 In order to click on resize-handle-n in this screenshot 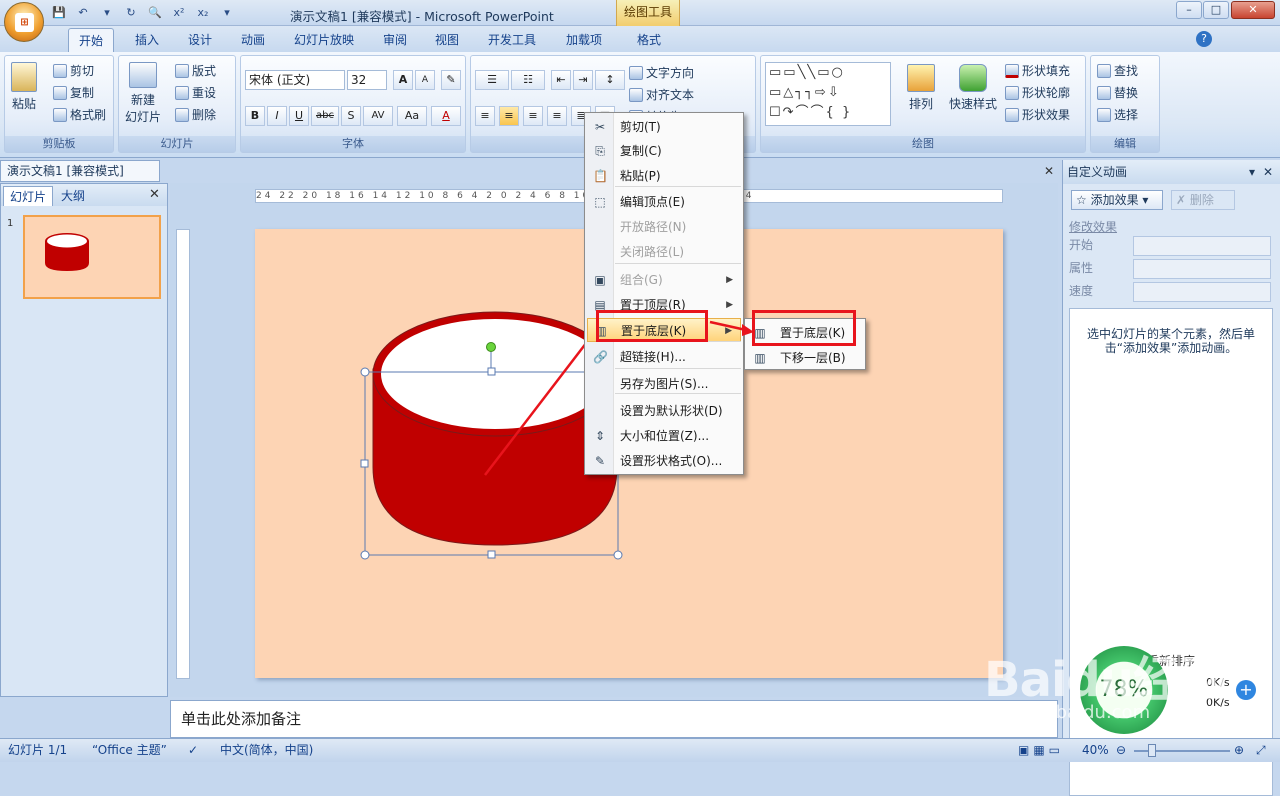, I will do `click(491, 371)`.